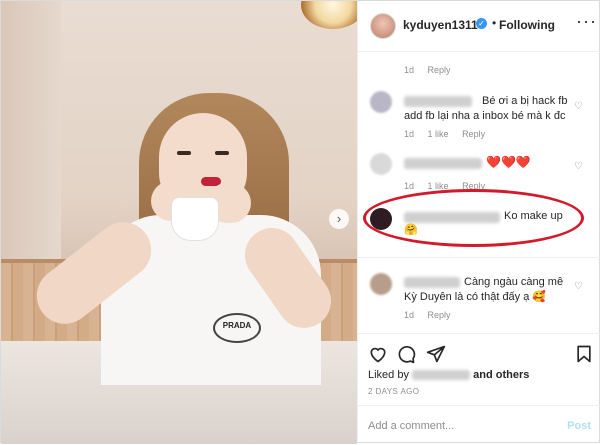 The height and width of the screenshot is (445, 600). Describe the element at coordinates (329, 15) in the screenshot. I see `wall-lamp` at that location.